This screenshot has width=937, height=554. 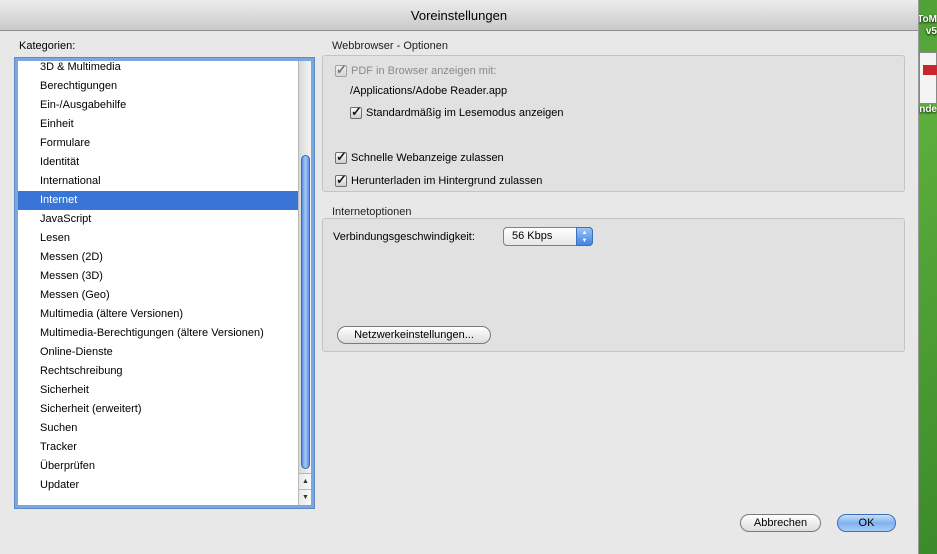 What do you see at coordinates (780, 523) in the screenshot?
I see `cancel-button: Abbrechen` at bounding box center [780, 523].